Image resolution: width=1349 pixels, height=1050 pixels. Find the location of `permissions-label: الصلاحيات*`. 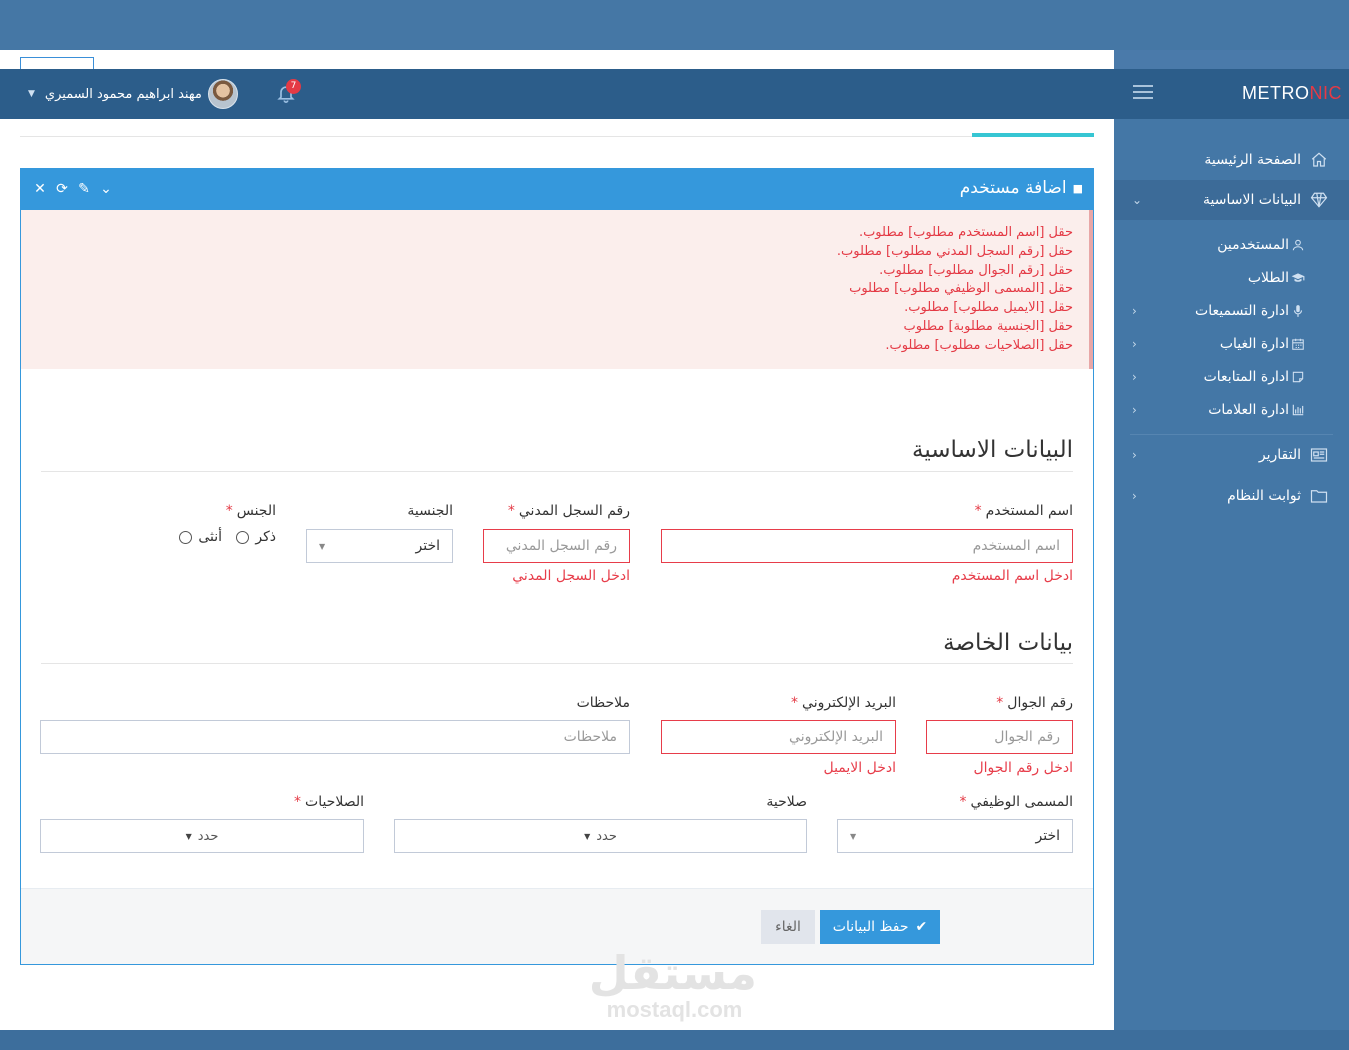

permissions-label: الصلاحيات* is located at coordinates (329, 802).